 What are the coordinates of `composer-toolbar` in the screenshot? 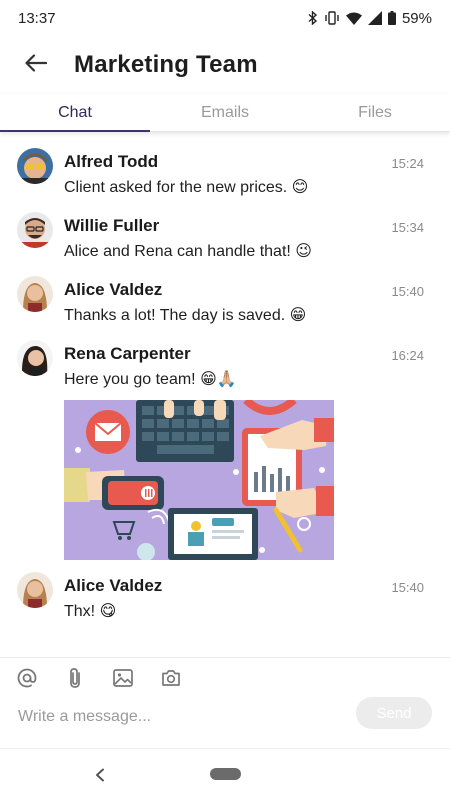 It's located at (225, 677).